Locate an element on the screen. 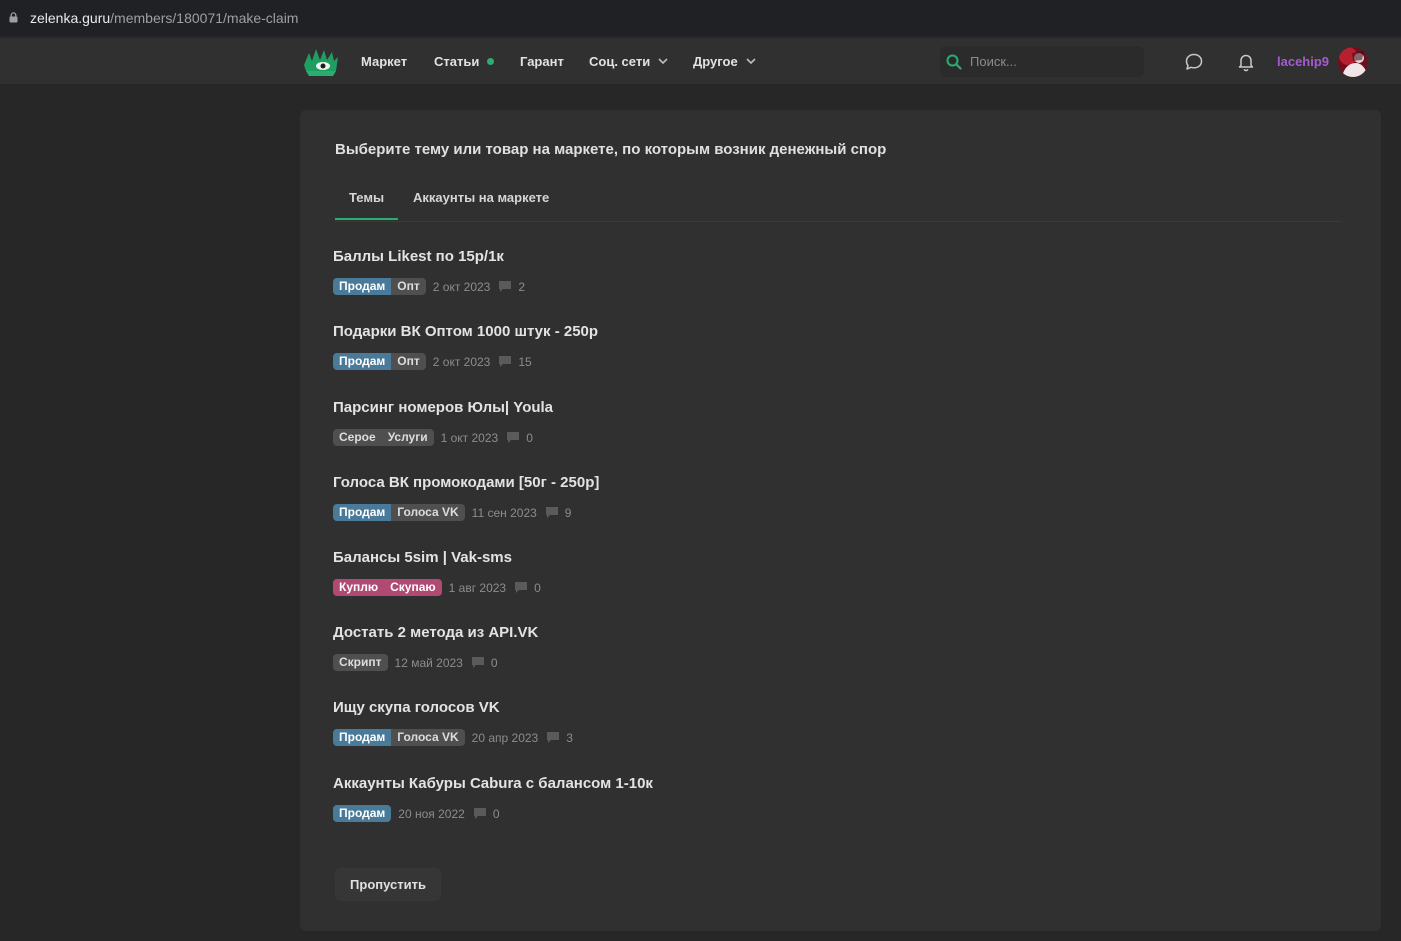 The width and height of the screenshot is (1401, 941). thread-date: 1 окт 2023 is located at coordinates (470, 438).